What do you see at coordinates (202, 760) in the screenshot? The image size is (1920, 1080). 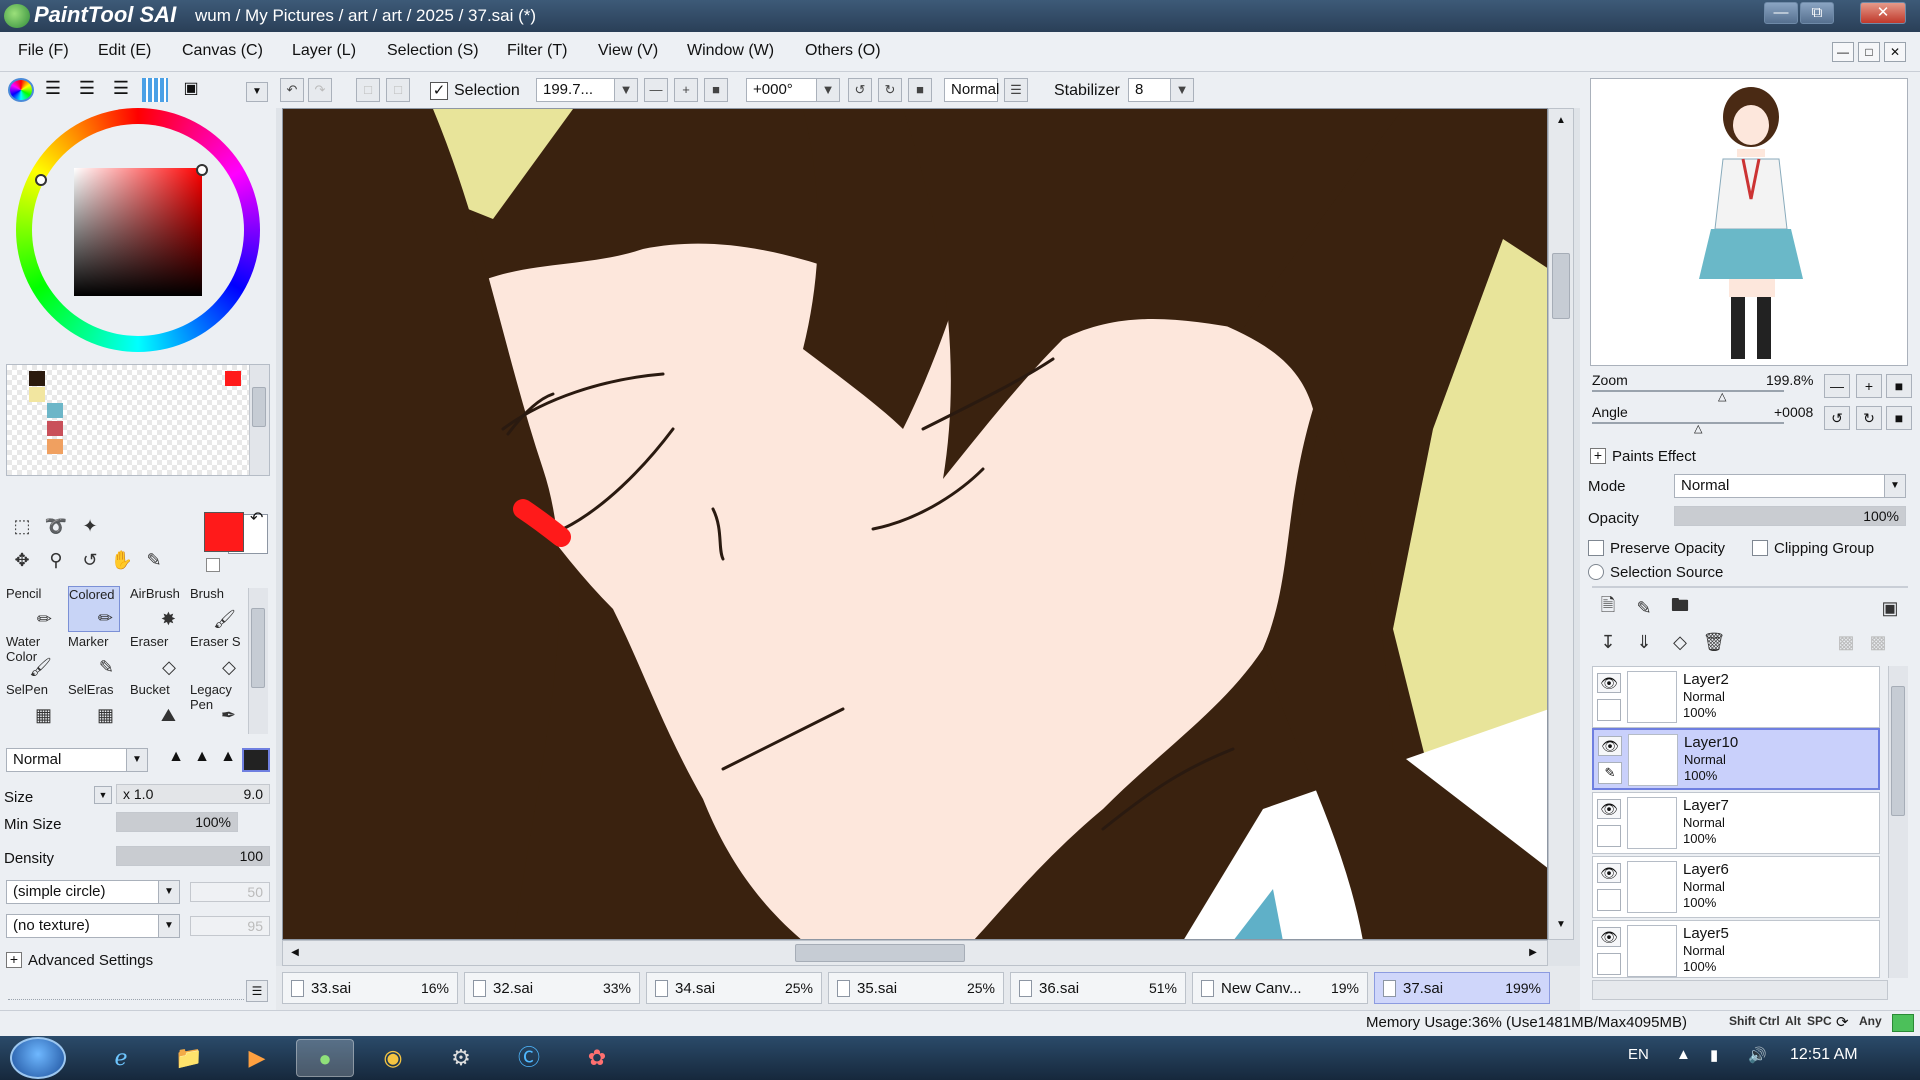 I see `brush-edge-medium-icon: ▲` at bounding box center [202, 760].